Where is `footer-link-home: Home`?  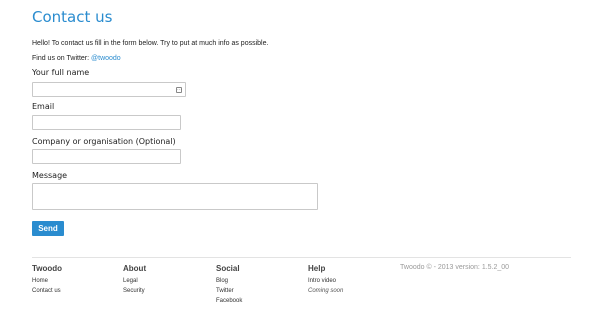 footer-link-home: Home is located at coordinates (47, 281).